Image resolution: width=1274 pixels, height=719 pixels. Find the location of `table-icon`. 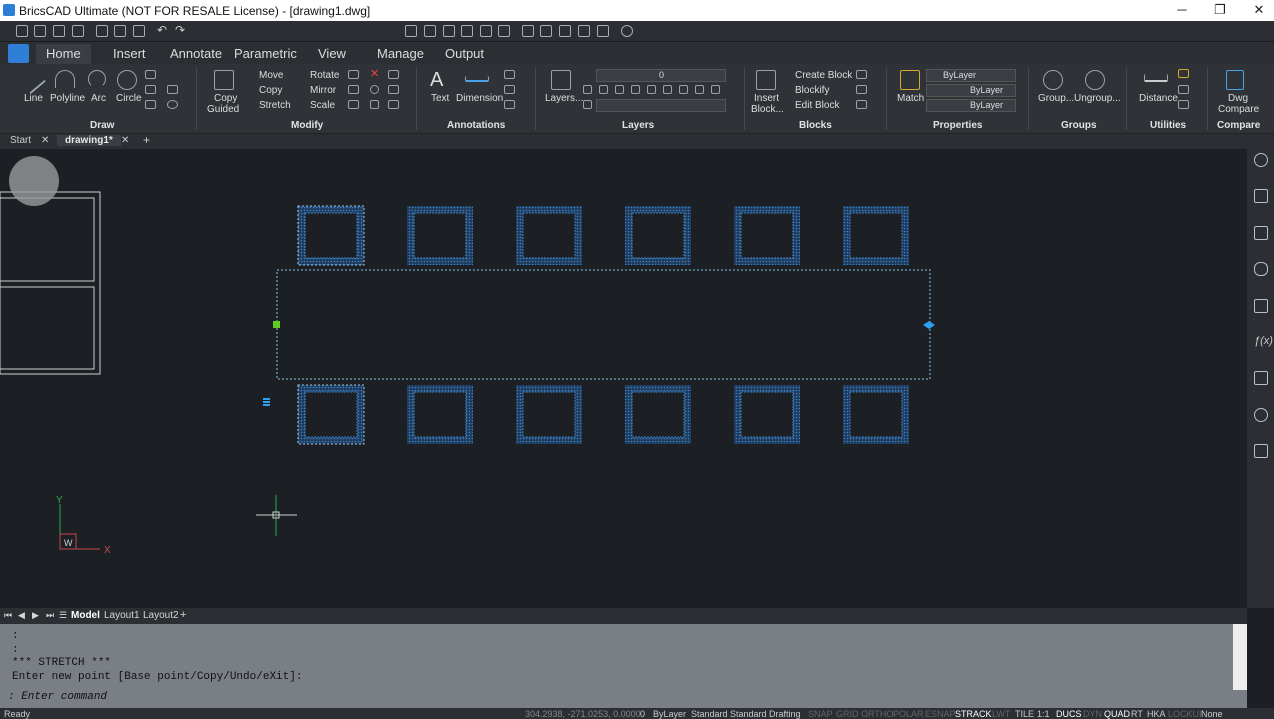

table-icon is located at coordinates (509, 104).